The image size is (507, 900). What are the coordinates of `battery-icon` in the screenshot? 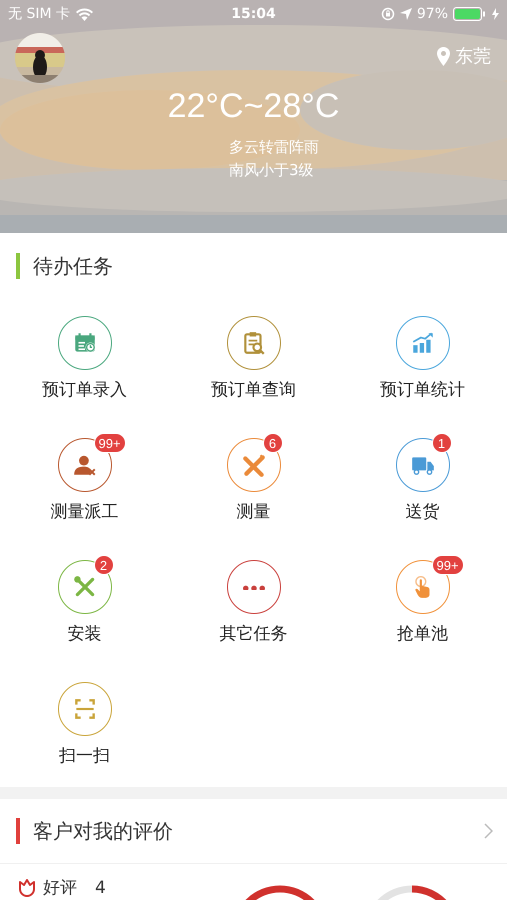 It's located at (470, 14).